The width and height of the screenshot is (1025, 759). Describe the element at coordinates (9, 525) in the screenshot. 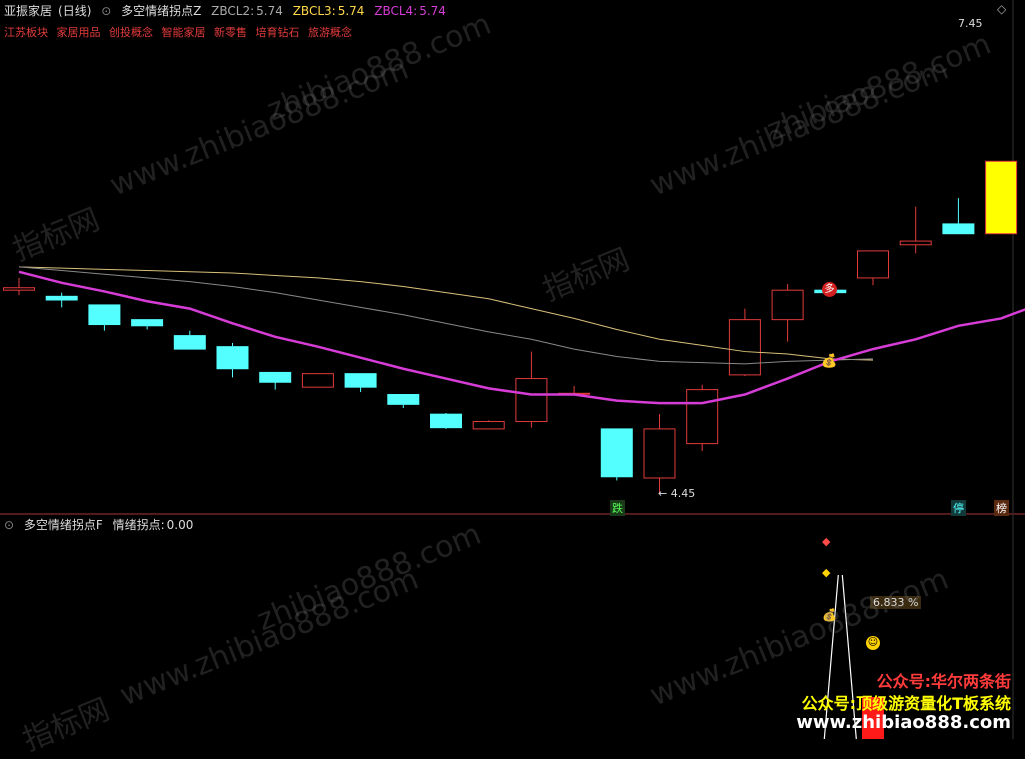

I see `sub-indicator-chevron-icon: ⊙` at that location.